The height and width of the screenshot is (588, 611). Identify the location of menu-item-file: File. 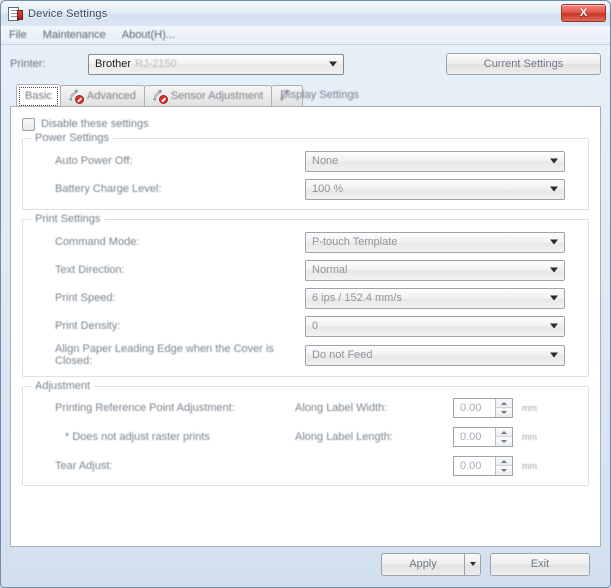
(18, 35).